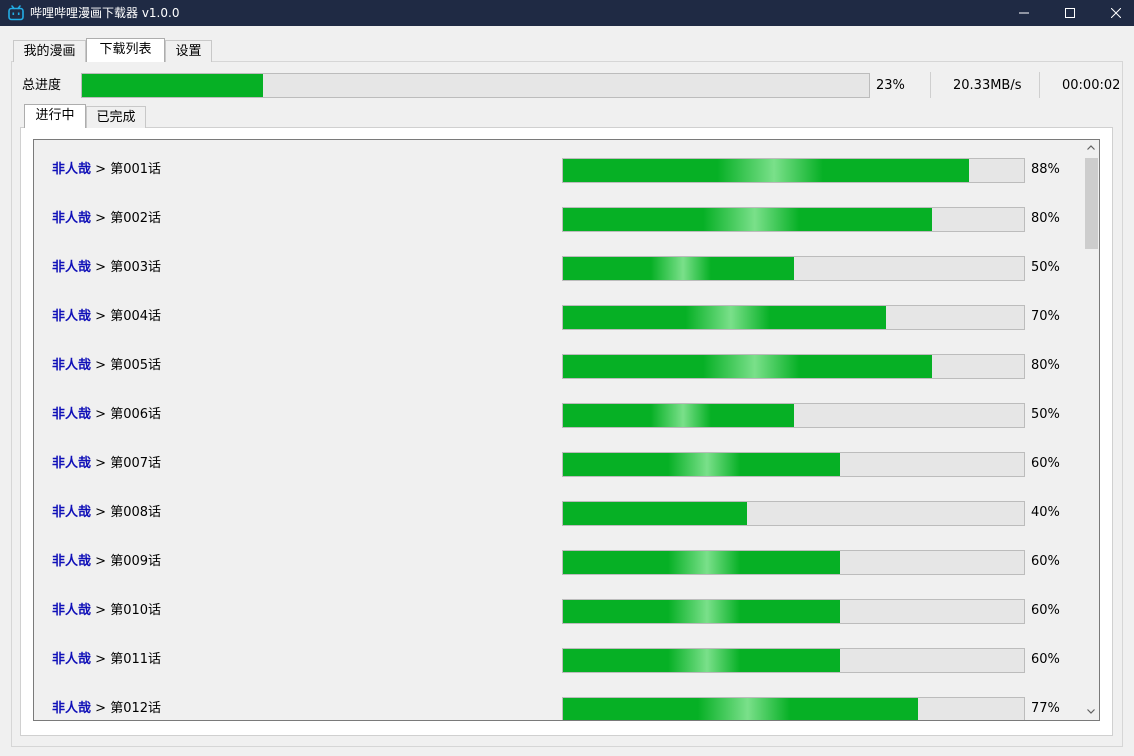 The height and width of the screenshot is (756, 1134). Describe the element at coordinates (16, 13) in the screenshot. I see `bilibili-tv-icon` at that location.